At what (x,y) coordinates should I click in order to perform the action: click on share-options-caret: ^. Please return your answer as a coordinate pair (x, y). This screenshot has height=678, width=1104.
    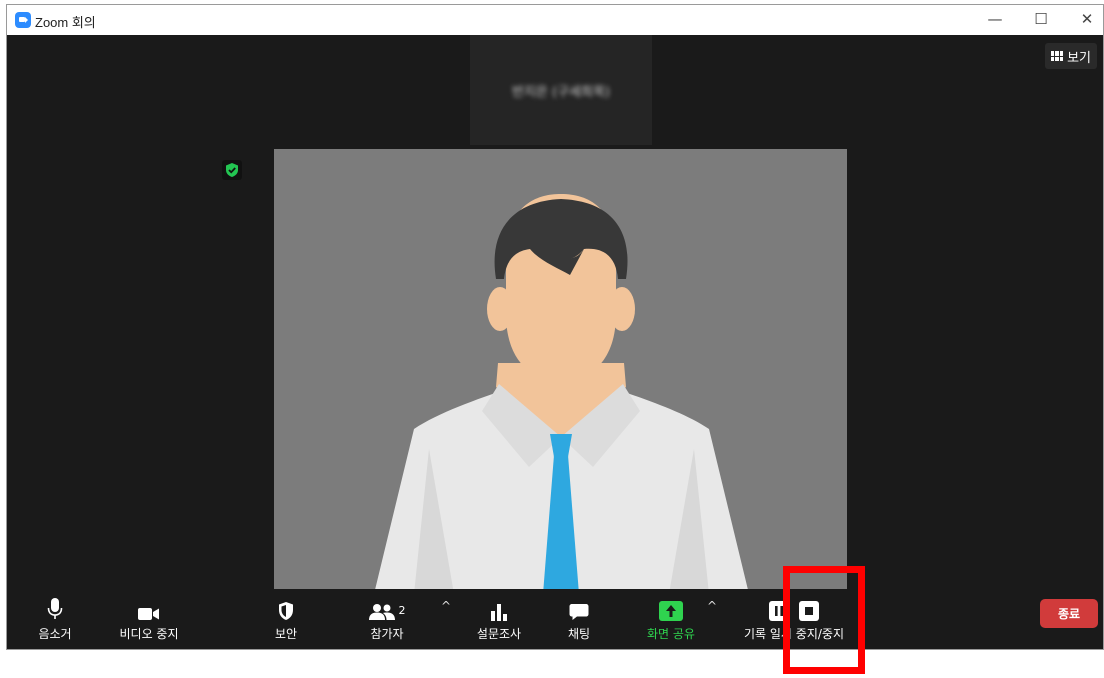
    Looking at the image, I should click on (712, 606).